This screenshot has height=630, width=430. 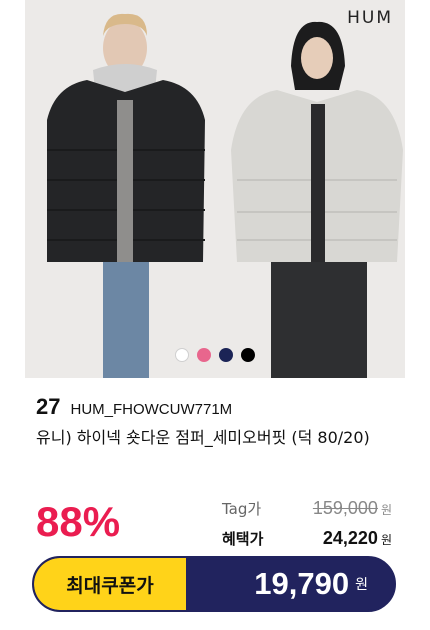 I want to click on color-swatches, so click(x=215, y=355).